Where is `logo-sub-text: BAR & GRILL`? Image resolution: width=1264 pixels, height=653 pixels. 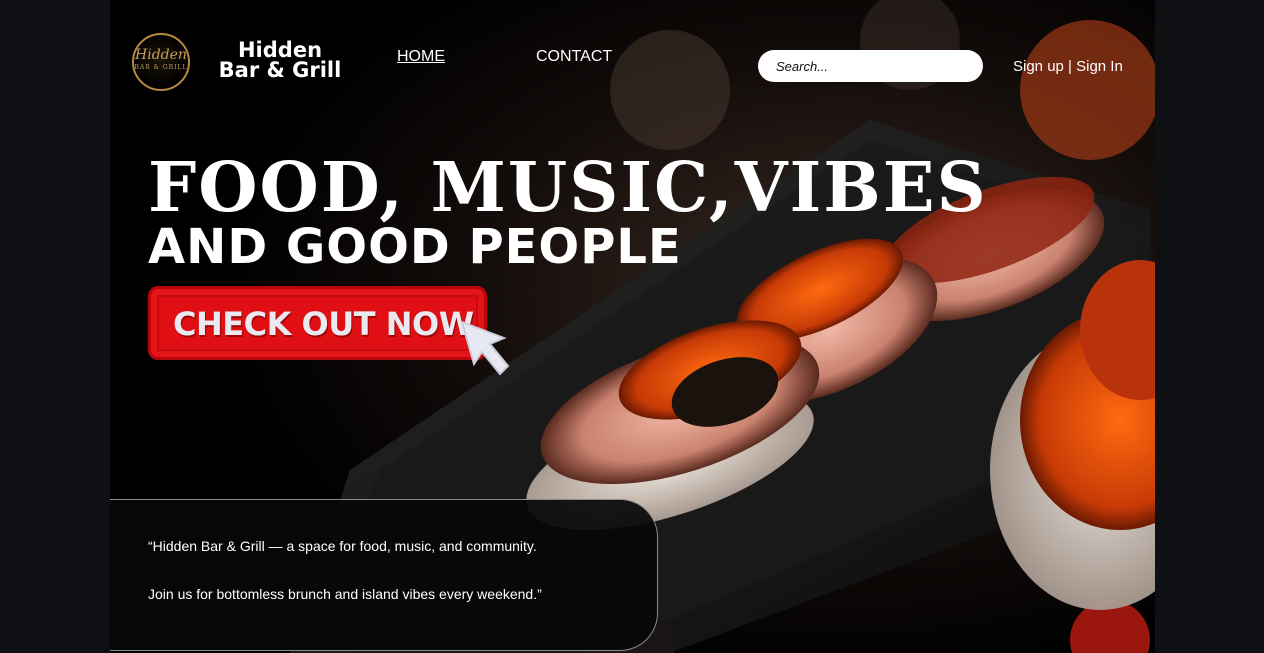 logo-sub-text: BAR & GRILL is located at coordinates (161, 67).